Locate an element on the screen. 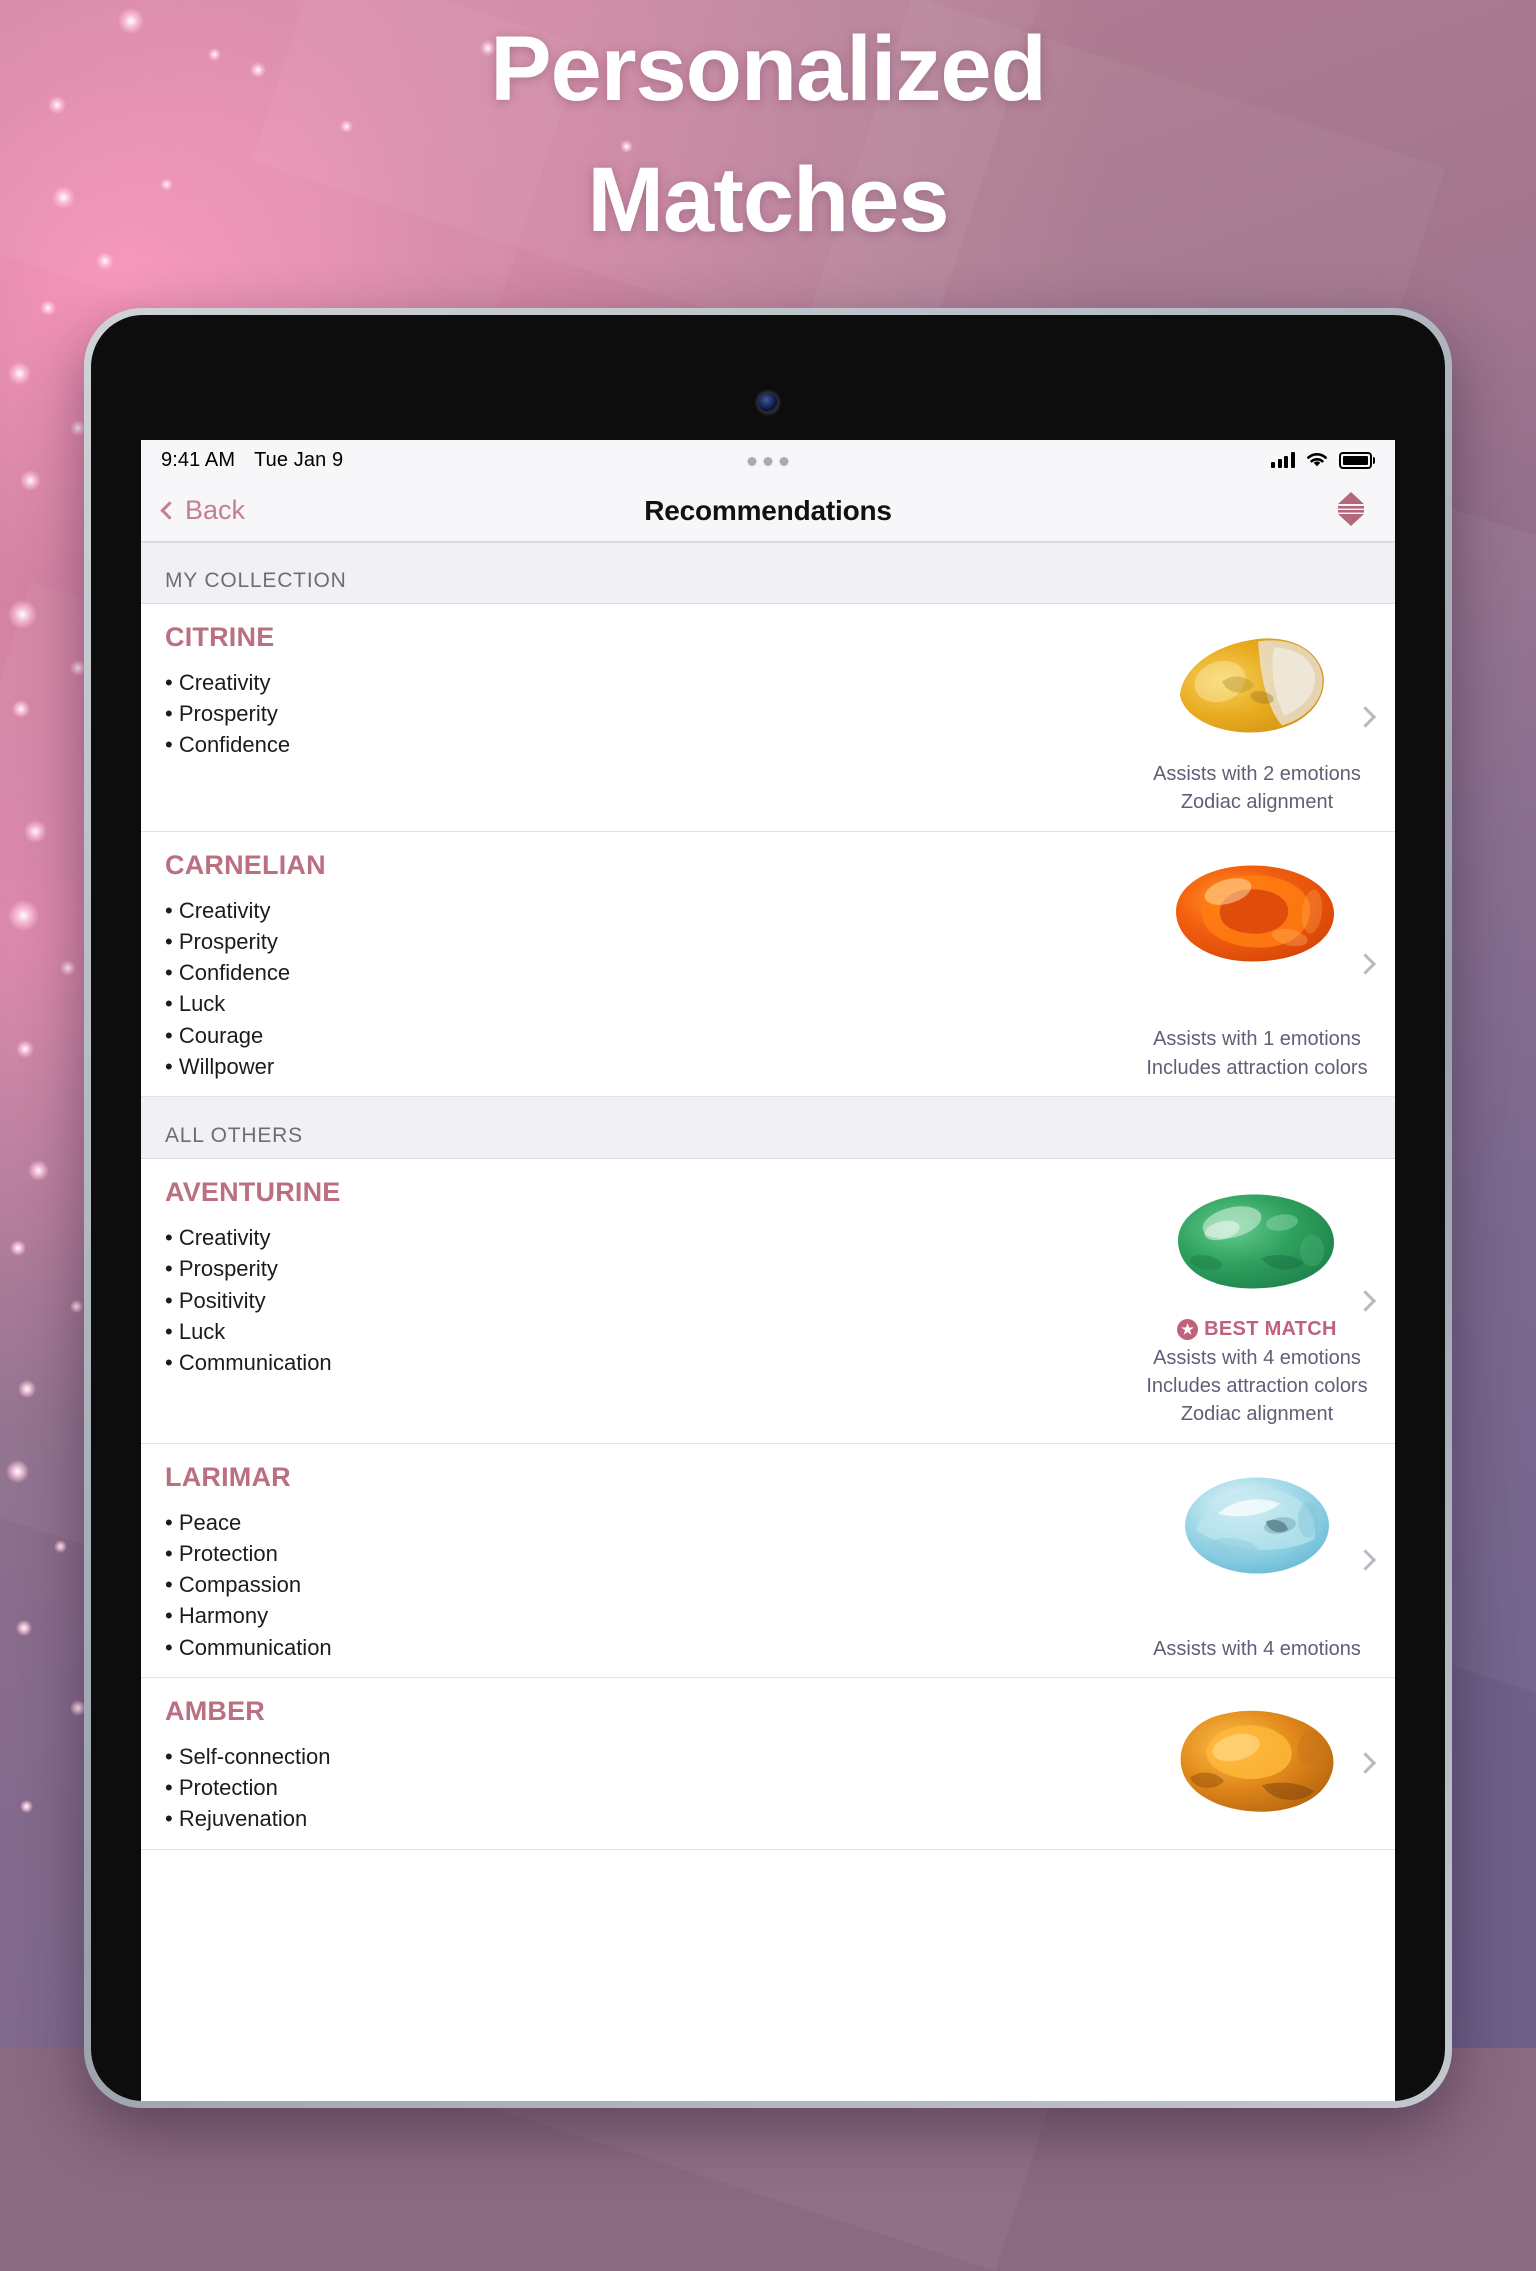 This screenshot has width=1536, height=2271. cellular-signal-icon is located at coordinates (1283, 460).